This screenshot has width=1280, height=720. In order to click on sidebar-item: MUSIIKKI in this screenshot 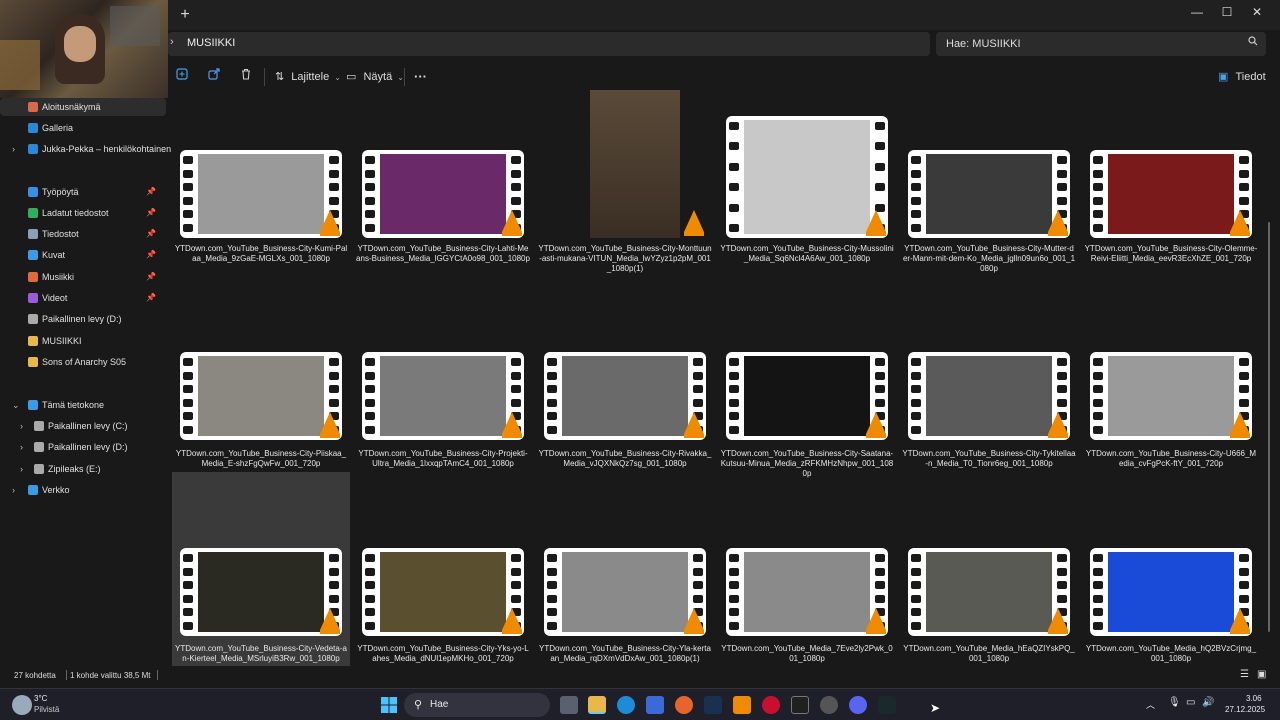, I will do `click(83, 341)`.